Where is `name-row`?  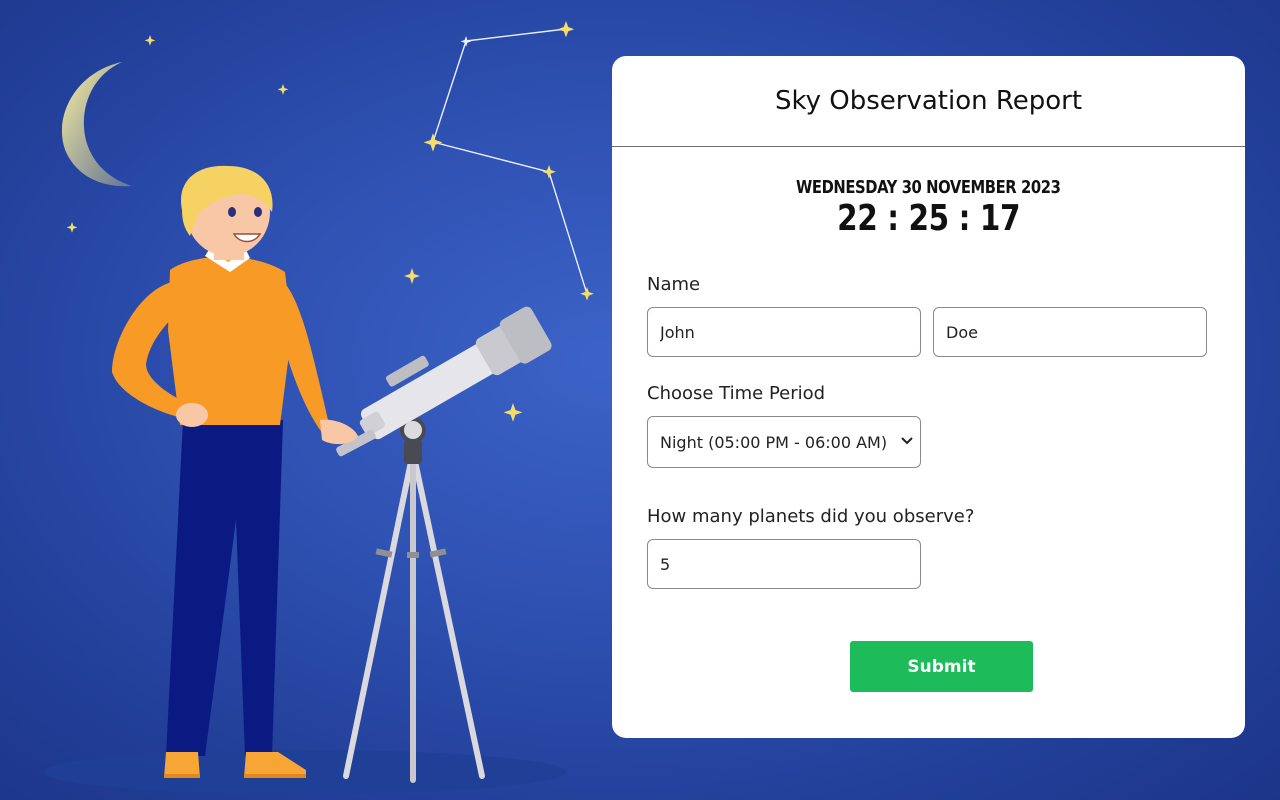
name-row is located at coordinates (928, 332).